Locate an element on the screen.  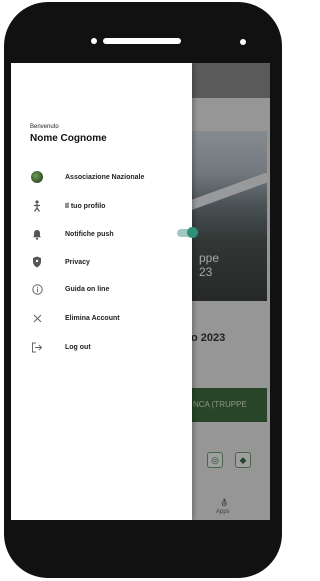
menu-item-associazione: Associazione Nazionale is located at coordinates (110, 177).